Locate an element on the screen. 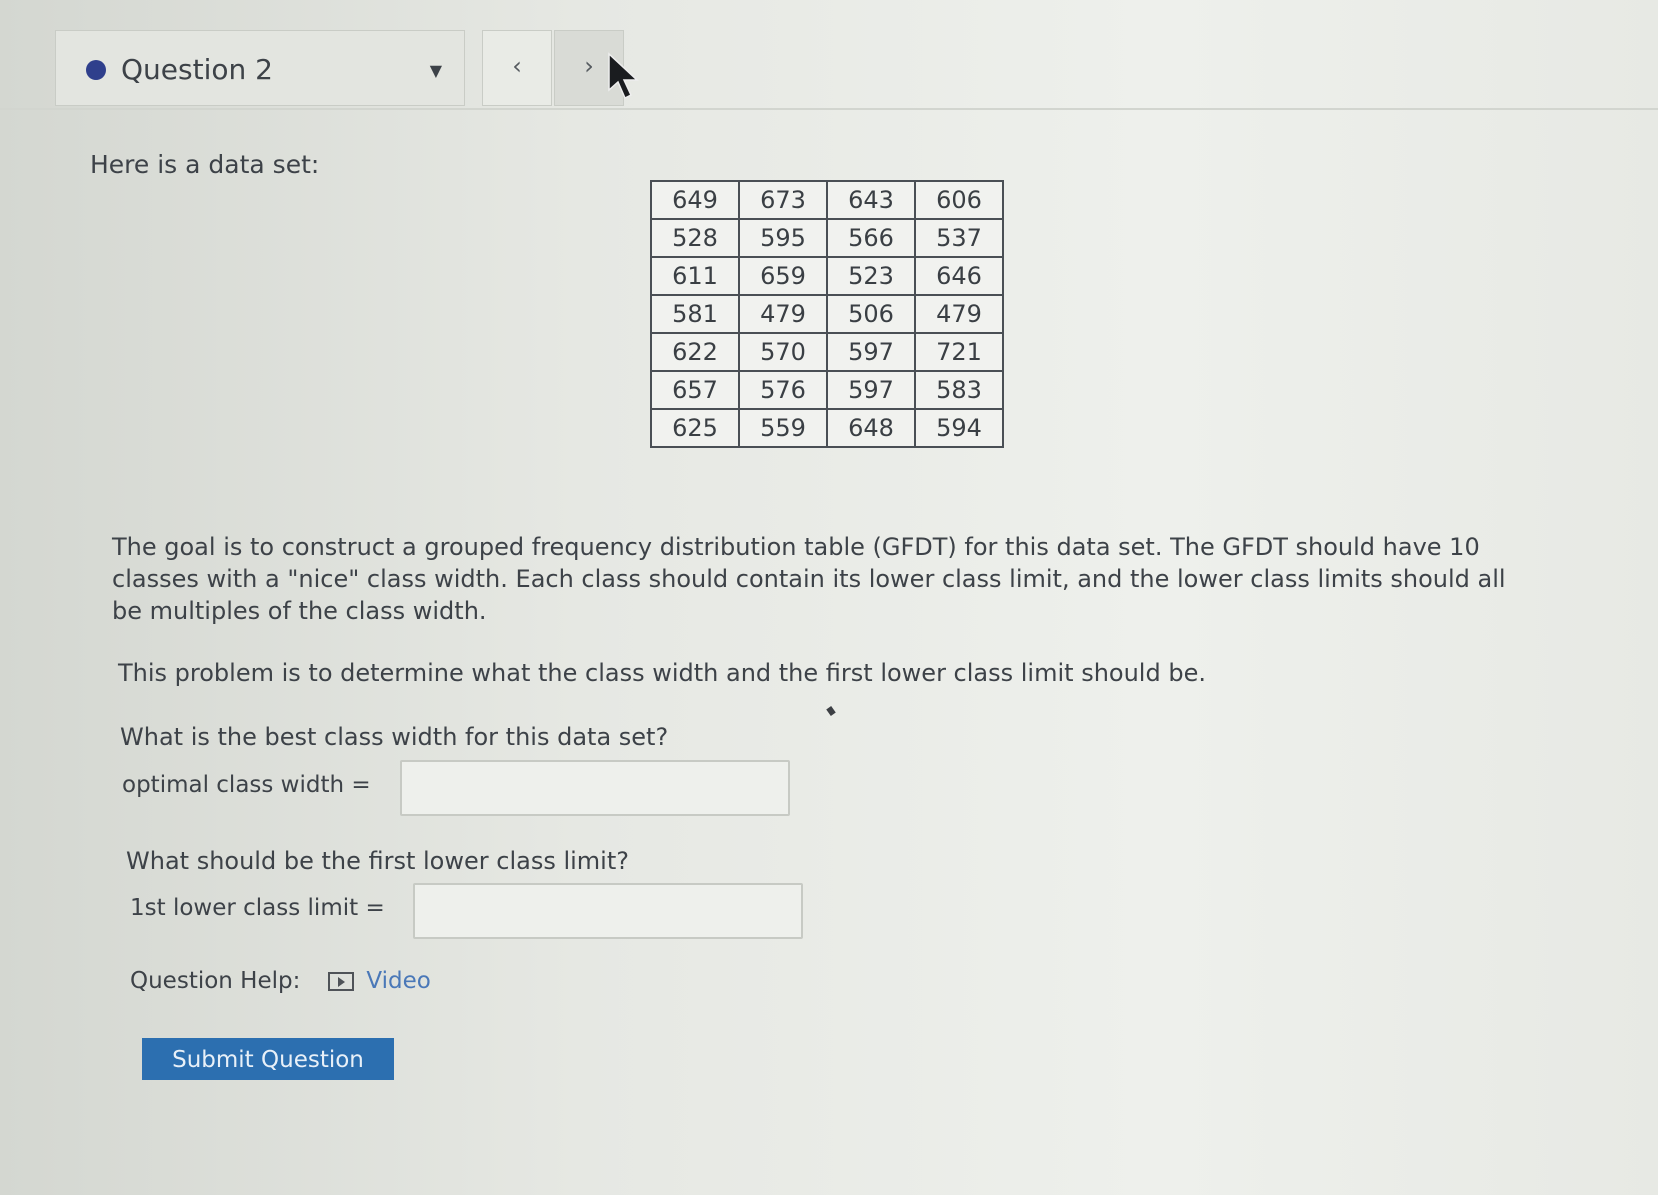 This screenshot has width=1658, height=1195. question-status-dot is located at coordinates (96, 70).